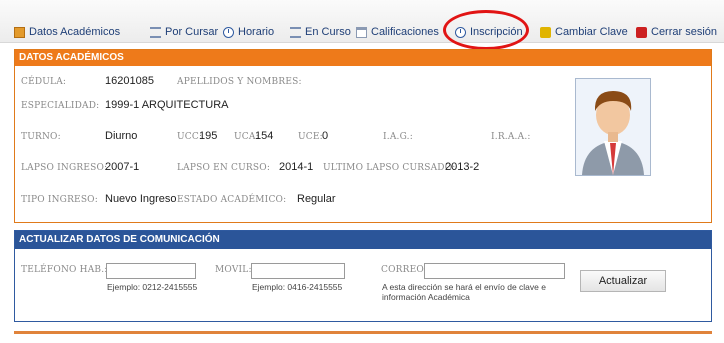  Describe the element at coordinates (64, 270) in the screenshot. I see `telefono-label: TELÉFONO HAB.:` at that location.